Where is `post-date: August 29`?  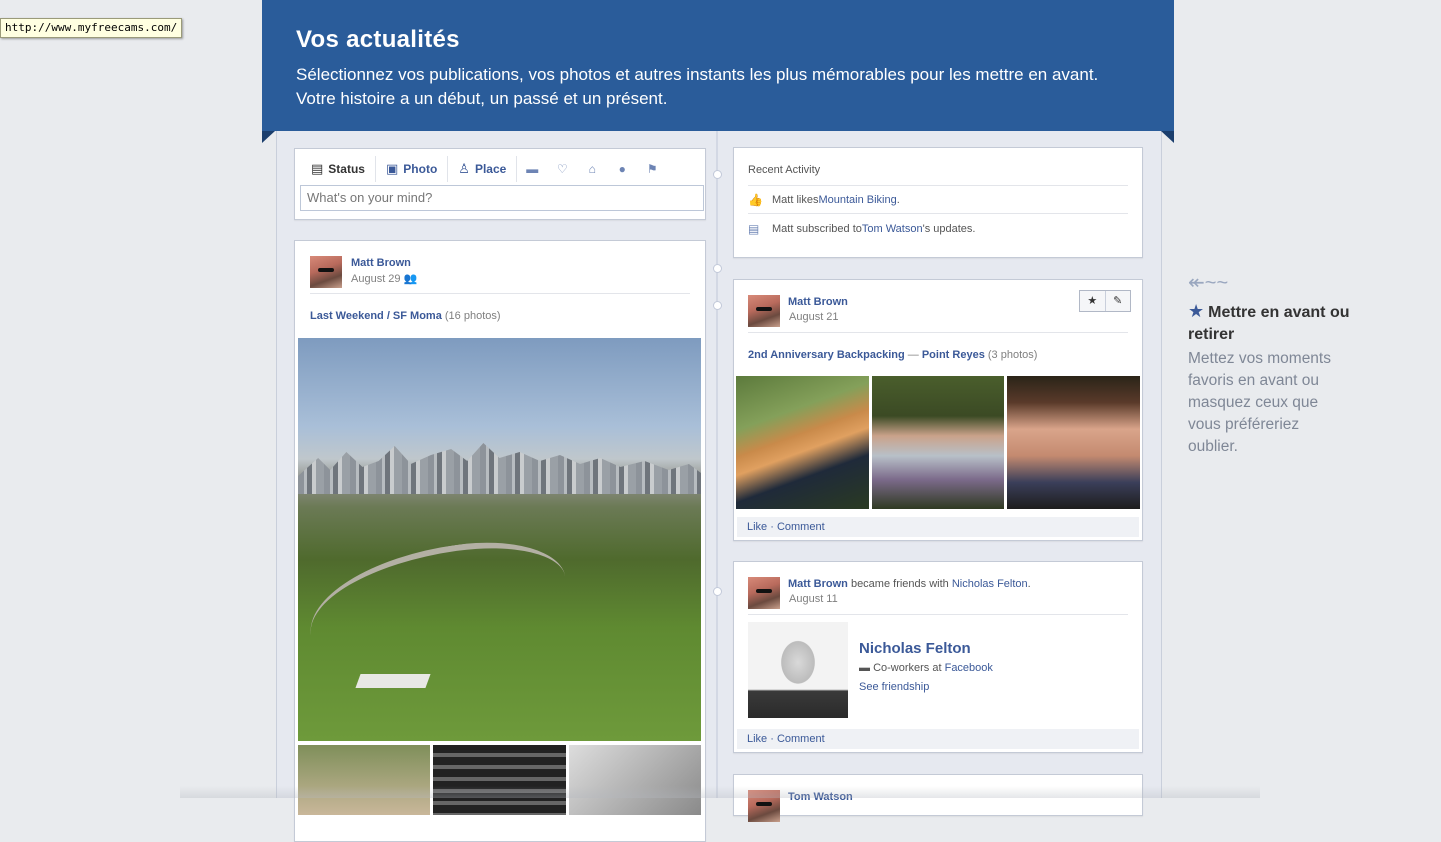
post-date: August 29 is located at coordinates (376, 279).